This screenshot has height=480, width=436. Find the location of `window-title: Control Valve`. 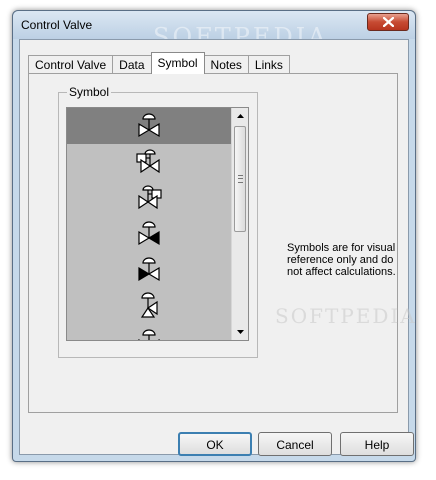

window-title: Control Valve is located at coordinates (57, 25).